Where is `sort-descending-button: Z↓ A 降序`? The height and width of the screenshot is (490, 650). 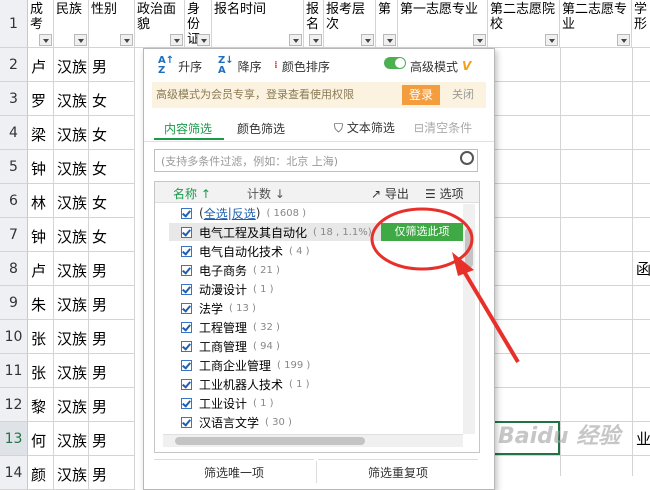 sort-descending-button: Z↓ A 降序 is located at coordinates (240, 66).